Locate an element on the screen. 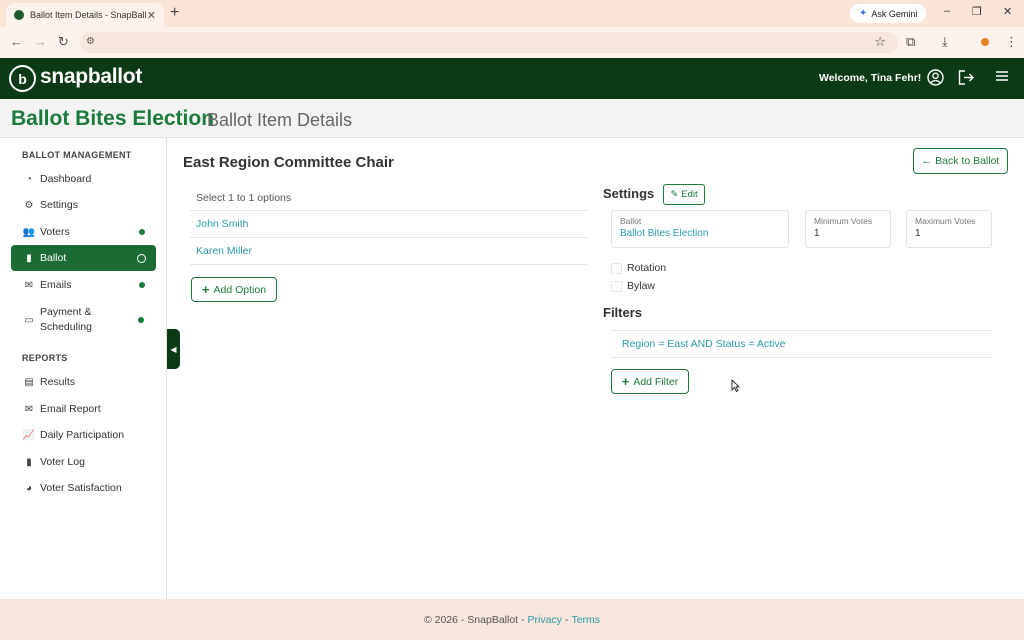  gear-icon: ⚙ is located at coordinates (29, 205).